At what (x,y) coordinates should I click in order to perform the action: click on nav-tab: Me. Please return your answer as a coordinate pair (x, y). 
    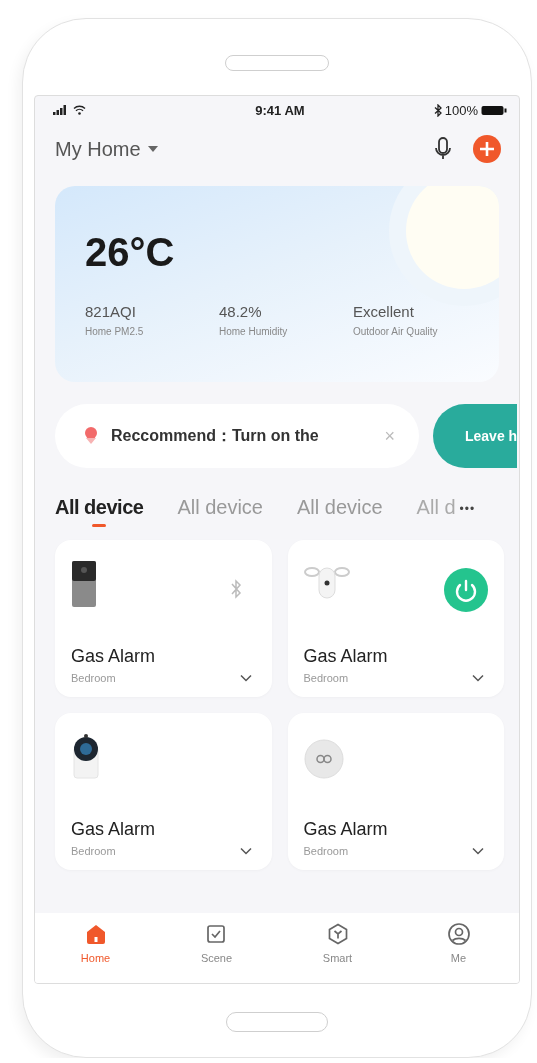
    Looking at the image, I should click on (458, 952).